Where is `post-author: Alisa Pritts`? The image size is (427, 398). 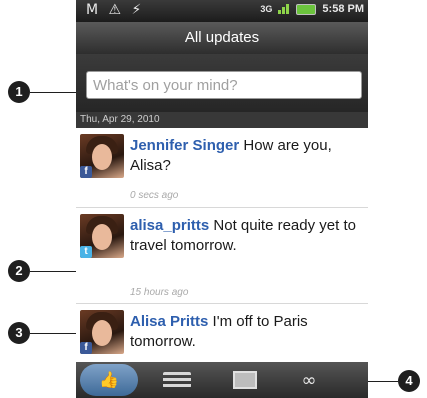
post-author: Alisa Pritts is located at coordinates (169, 321).